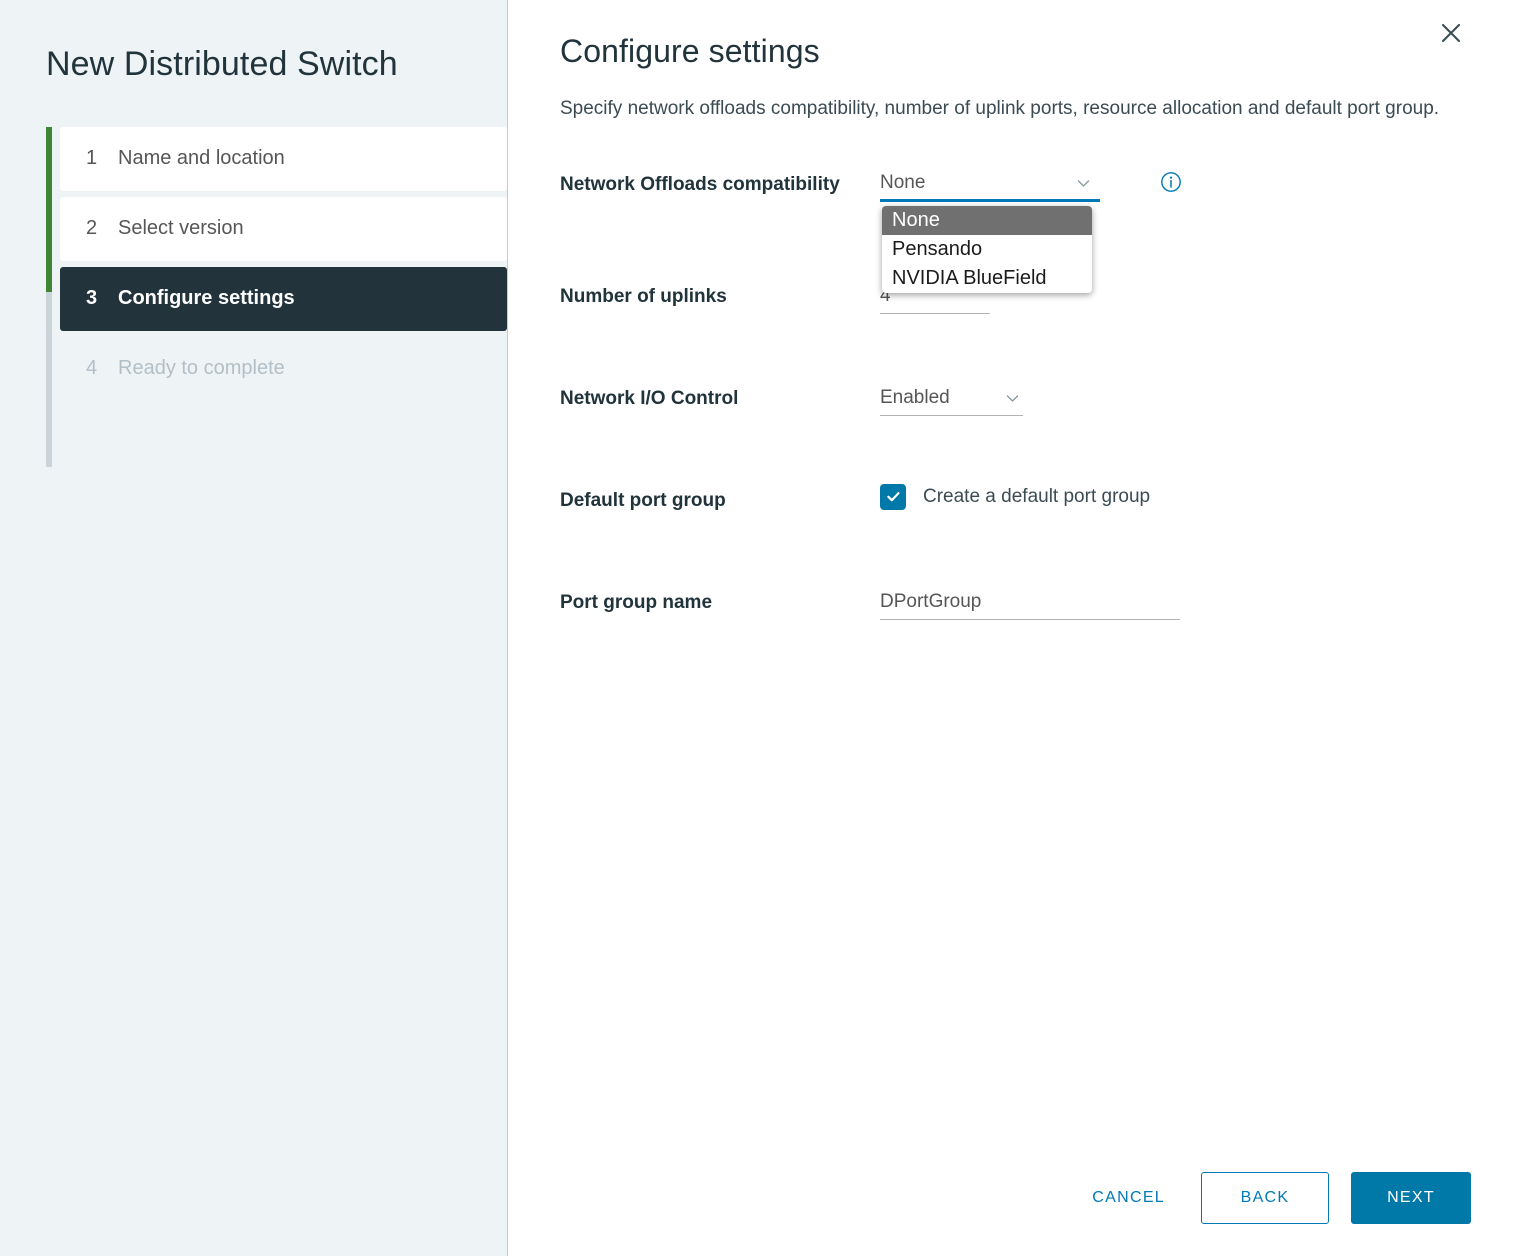 This screenshot has width=1513, height=1256. What do you see at coordinates (1265, 1198) in the screenshot?
I see `back-button: BACK` at bounding box center [1265, 1198].